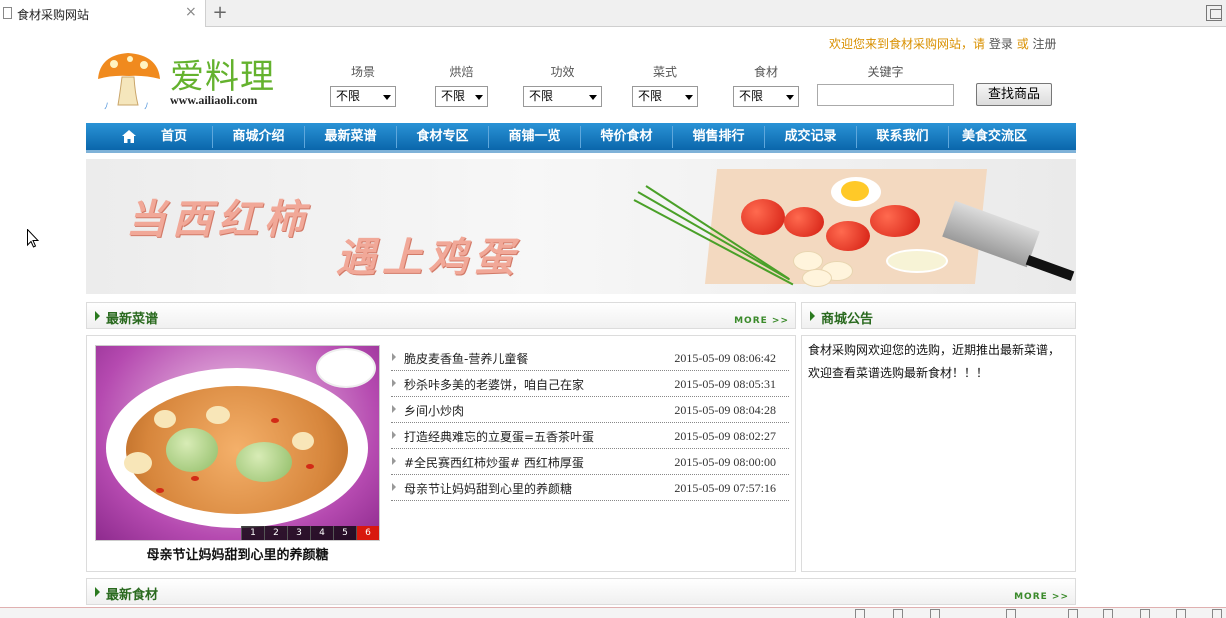  What do you see at coordinates (590, 462) in the screenshot?
I see `list-item: #全民赛西红柿炒蛋# 西红柿厚蛋 2015-05-09 08:00:00` at bounding box center [590, 462].